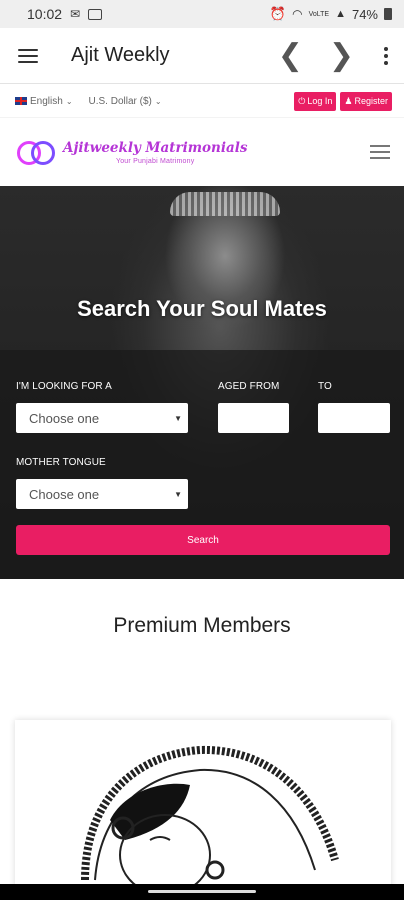 The image size is (404, 900). What do you see at coordinates (203, 540) in the screenshot?
I see `search-button: Search` at bounding box center [203, 540].